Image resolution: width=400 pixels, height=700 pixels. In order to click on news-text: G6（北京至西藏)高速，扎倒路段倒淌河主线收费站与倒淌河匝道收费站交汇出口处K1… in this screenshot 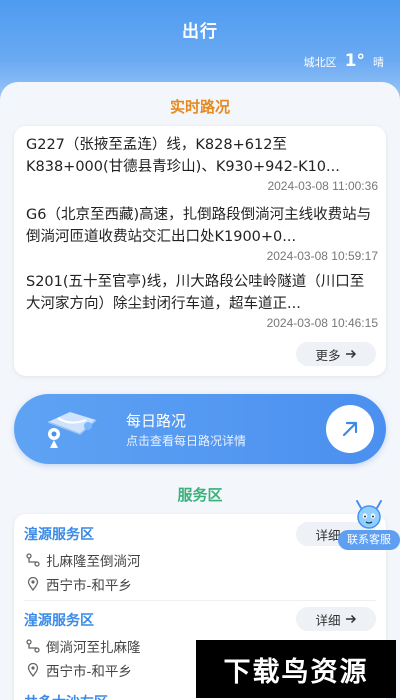, I will do `click(199, 226)`.